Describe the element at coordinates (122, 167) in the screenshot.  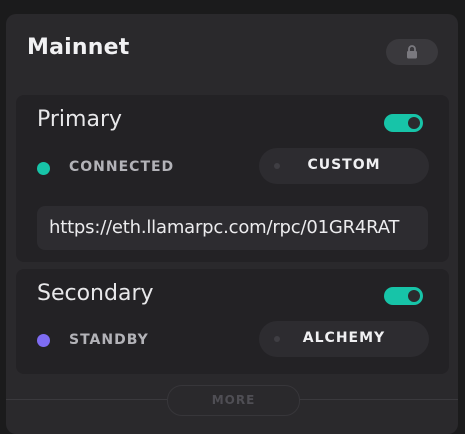
I see `primary-status: CONNECTED` at that location.